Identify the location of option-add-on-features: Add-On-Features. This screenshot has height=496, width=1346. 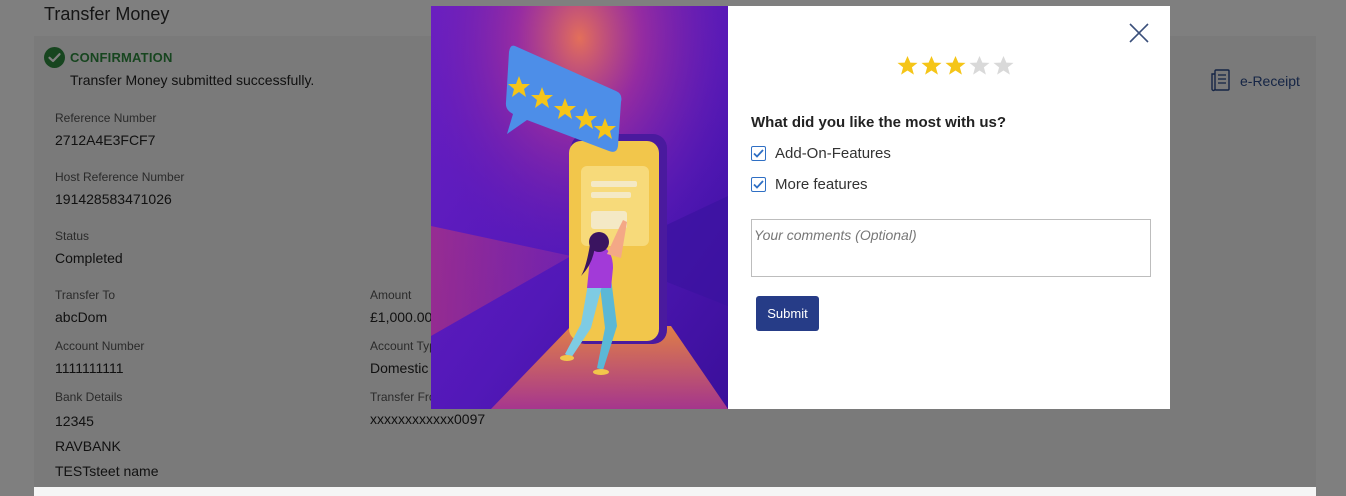
(821, 153).